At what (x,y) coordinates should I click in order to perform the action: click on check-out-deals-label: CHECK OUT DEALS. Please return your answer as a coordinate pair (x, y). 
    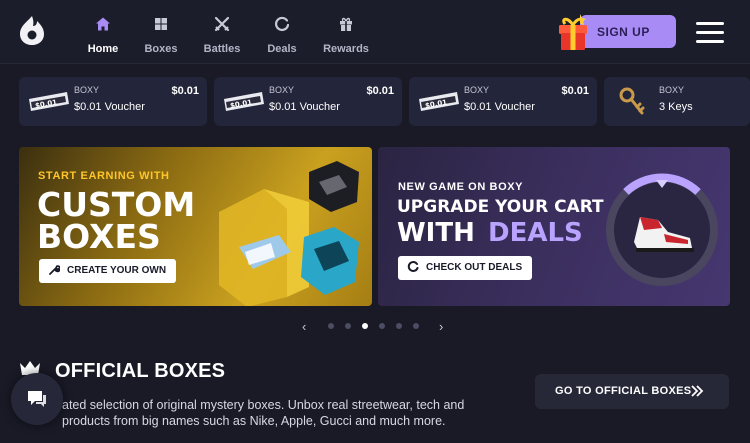
    Looking at the image, I should click on (474, 267).